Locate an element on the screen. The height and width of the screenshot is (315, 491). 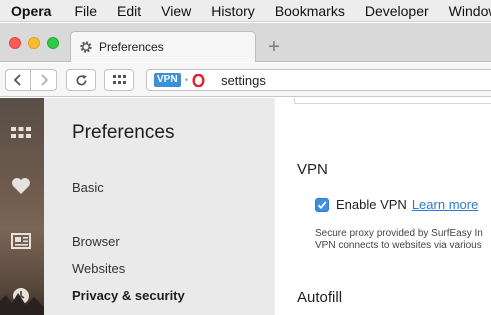
menu-window: Window is located at coordinates (470, 11).